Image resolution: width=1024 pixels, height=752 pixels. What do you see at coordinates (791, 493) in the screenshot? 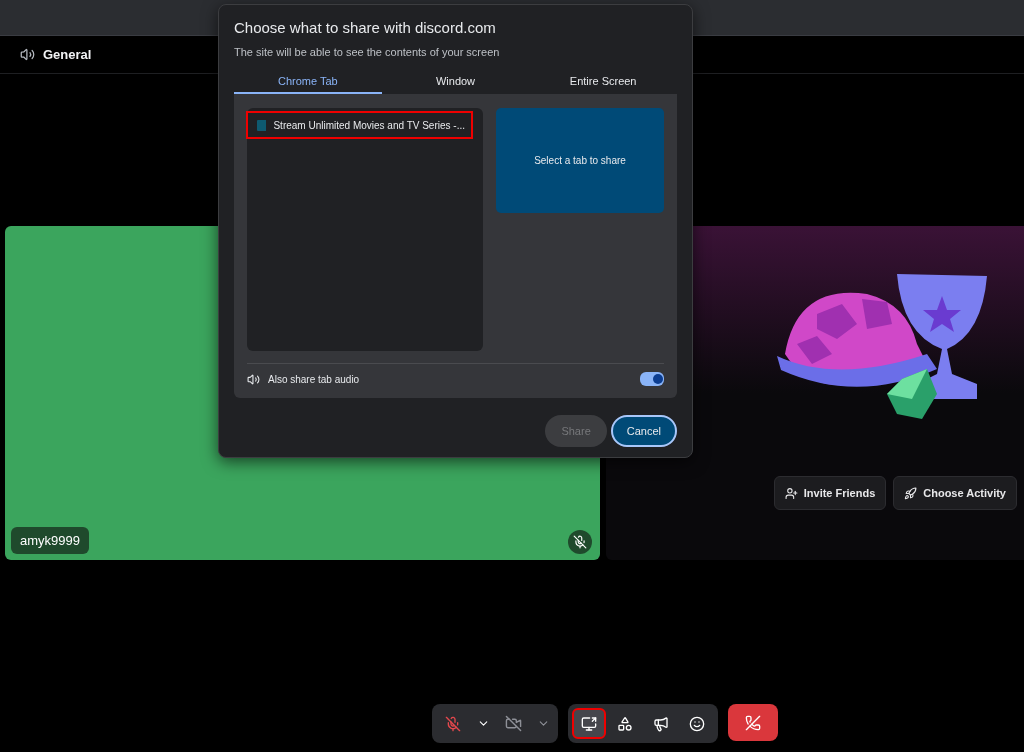
I see `person-plus-icon` at bounding box center [791, 493].